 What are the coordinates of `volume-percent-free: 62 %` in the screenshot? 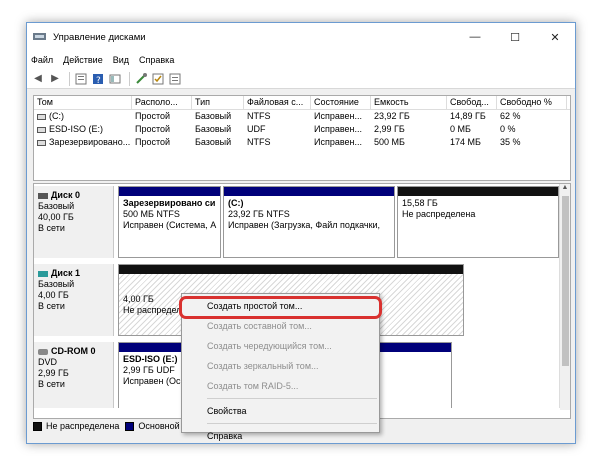 It's located at (510, 116).